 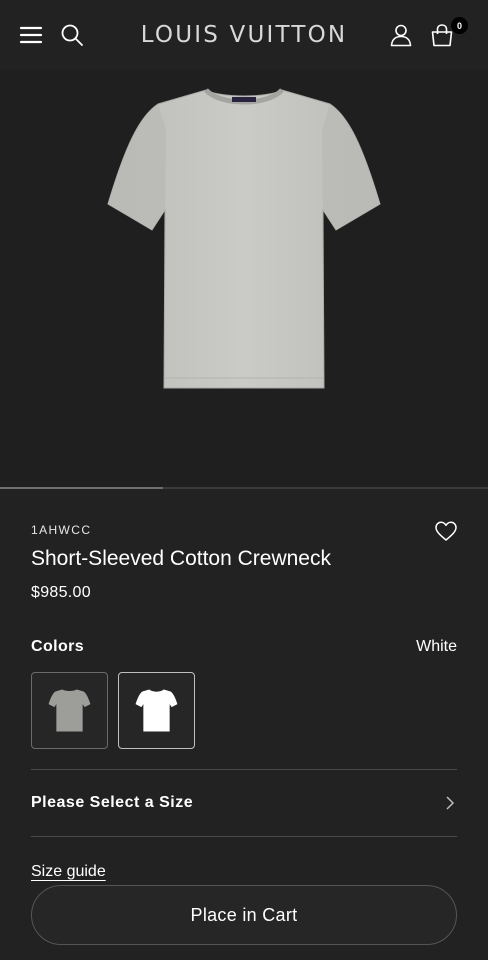 I want to click on divider, so click(x=244, y=836).